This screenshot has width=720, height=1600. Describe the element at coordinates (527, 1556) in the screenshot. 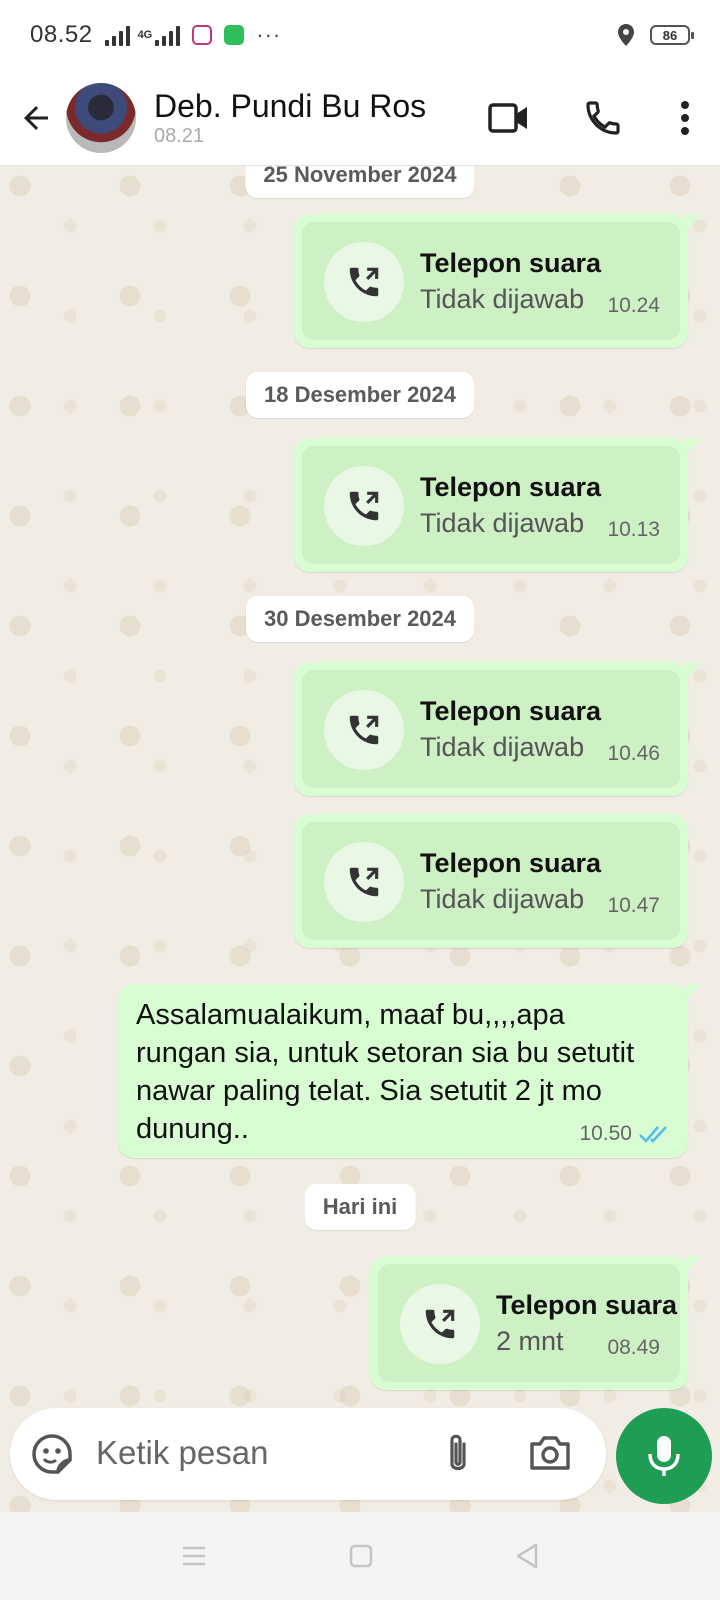

I see `back-nav-icon` at that location.